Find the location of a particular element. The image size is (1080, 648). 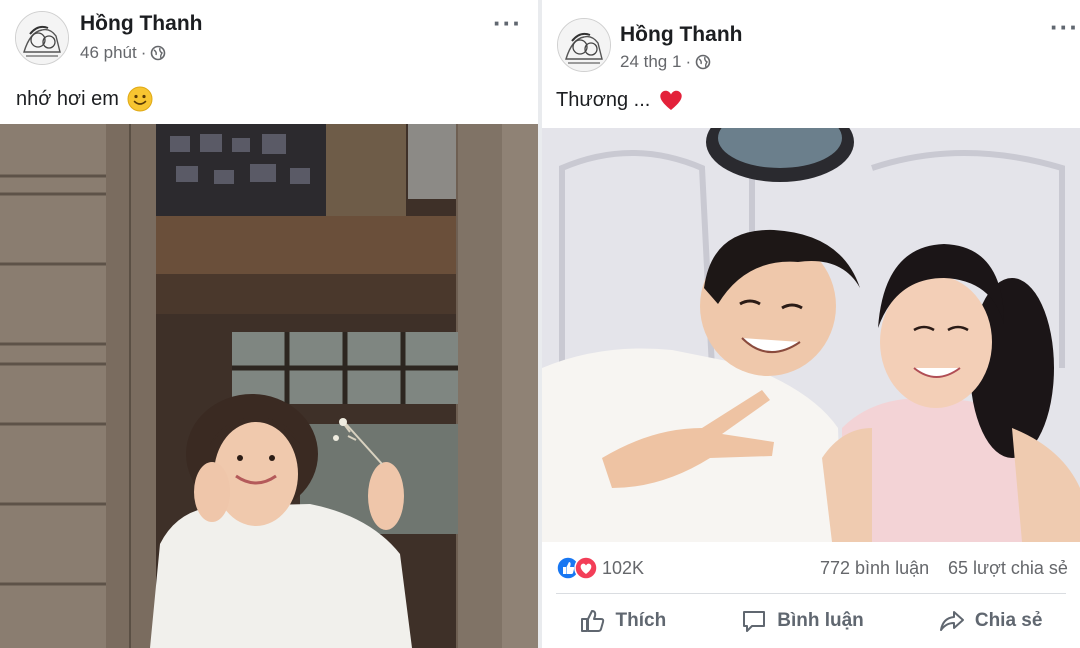

reaction-count: 102K is located at coordinates (623, 567).